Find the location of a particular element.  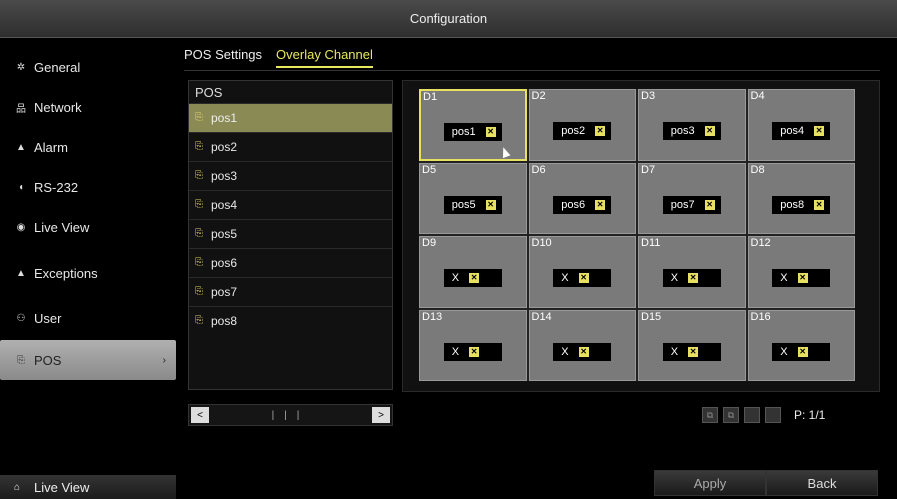

channel-cell: D7 pos7 ✕ is located at coordinates (692, 198).